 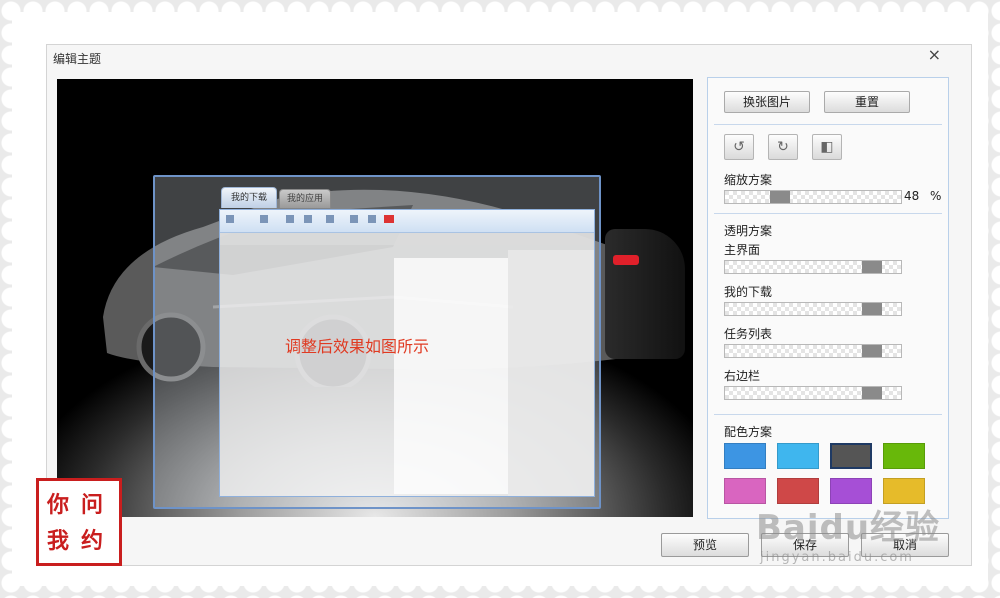 What do you see at coordinates (798, 456) in the screenshot?
I see `color-swatch-sky` at bounding box center [798, 456].